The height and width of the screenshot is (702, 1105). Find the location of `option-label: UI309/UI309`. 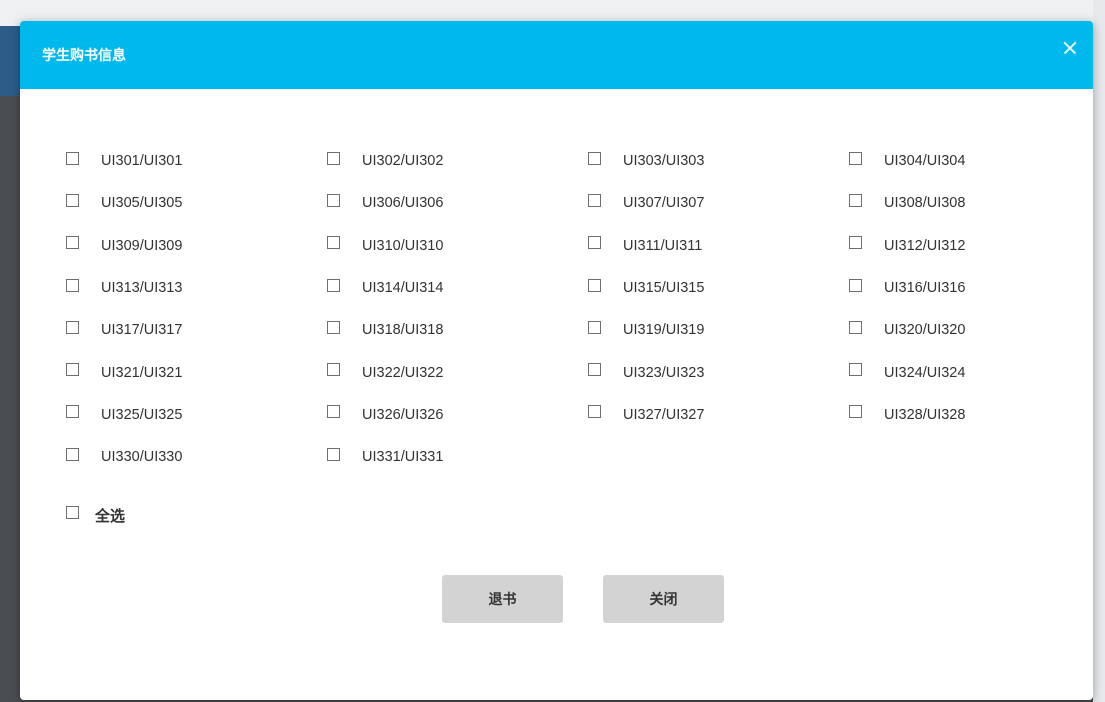

option-label: UI309/UI309 is located at coordinates (142, 245).